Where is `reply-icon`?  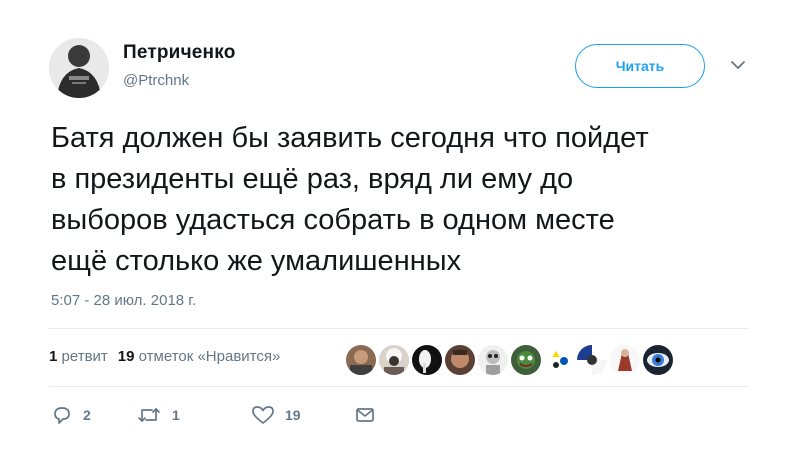 reply-icon is located at coordinates (62, 415).